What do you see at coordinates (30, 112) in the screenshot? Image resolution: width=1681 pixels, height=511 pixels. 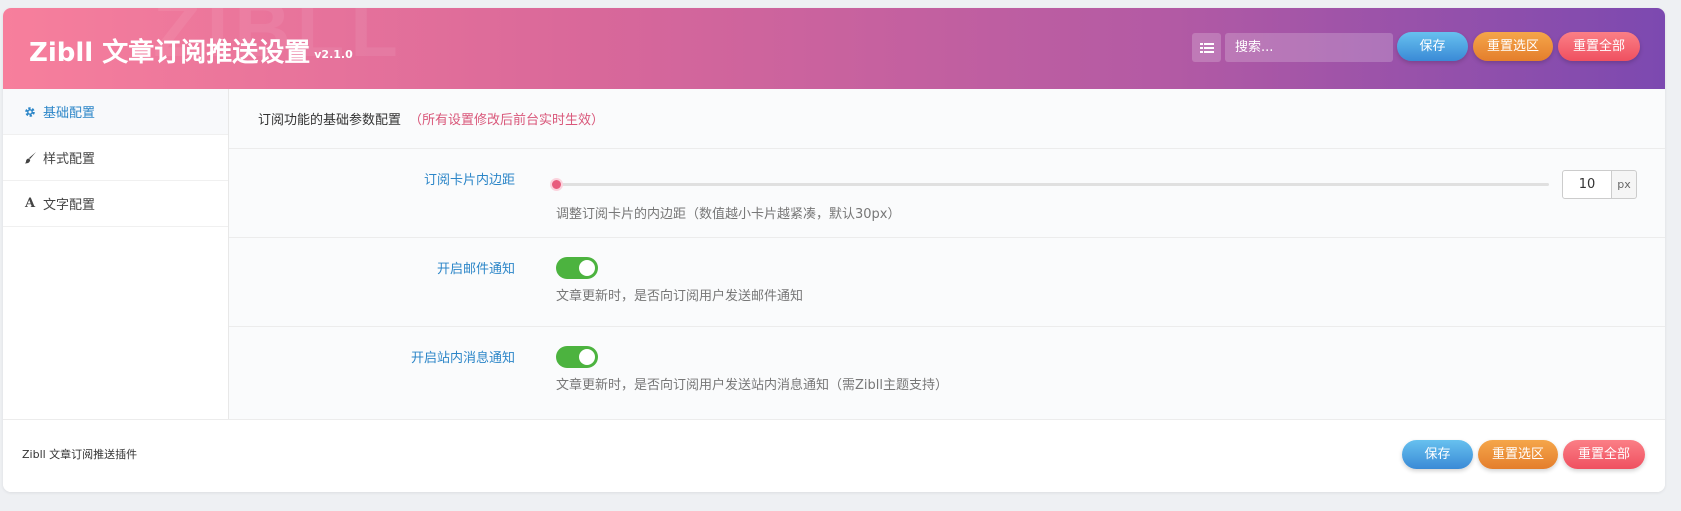 I see `gear-icon` at bounding box center [30, 112].